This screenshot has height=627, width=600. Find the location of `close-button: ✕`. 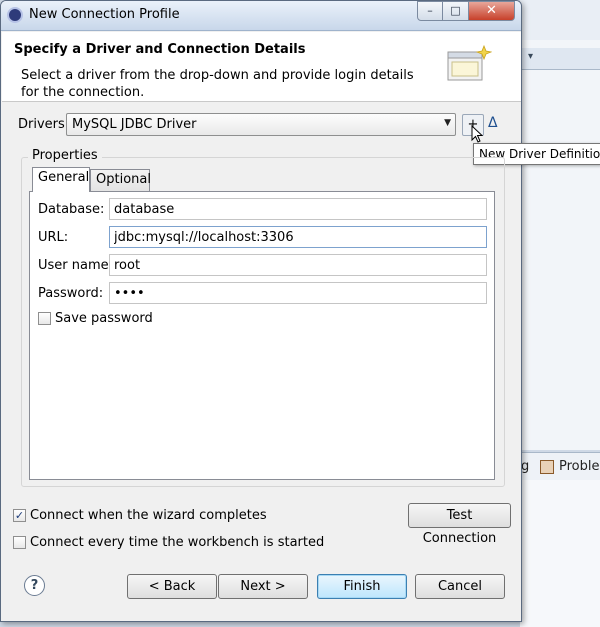

close-button: ✕ is located at coordinates (491, 11).